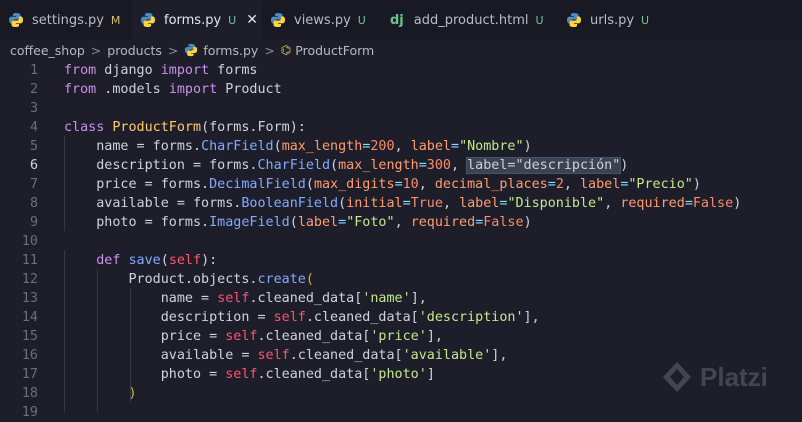 The image size is (802, 422). I want to click on code-line: 13 name = self.cleaned_data['name'],, so click(401, 298).